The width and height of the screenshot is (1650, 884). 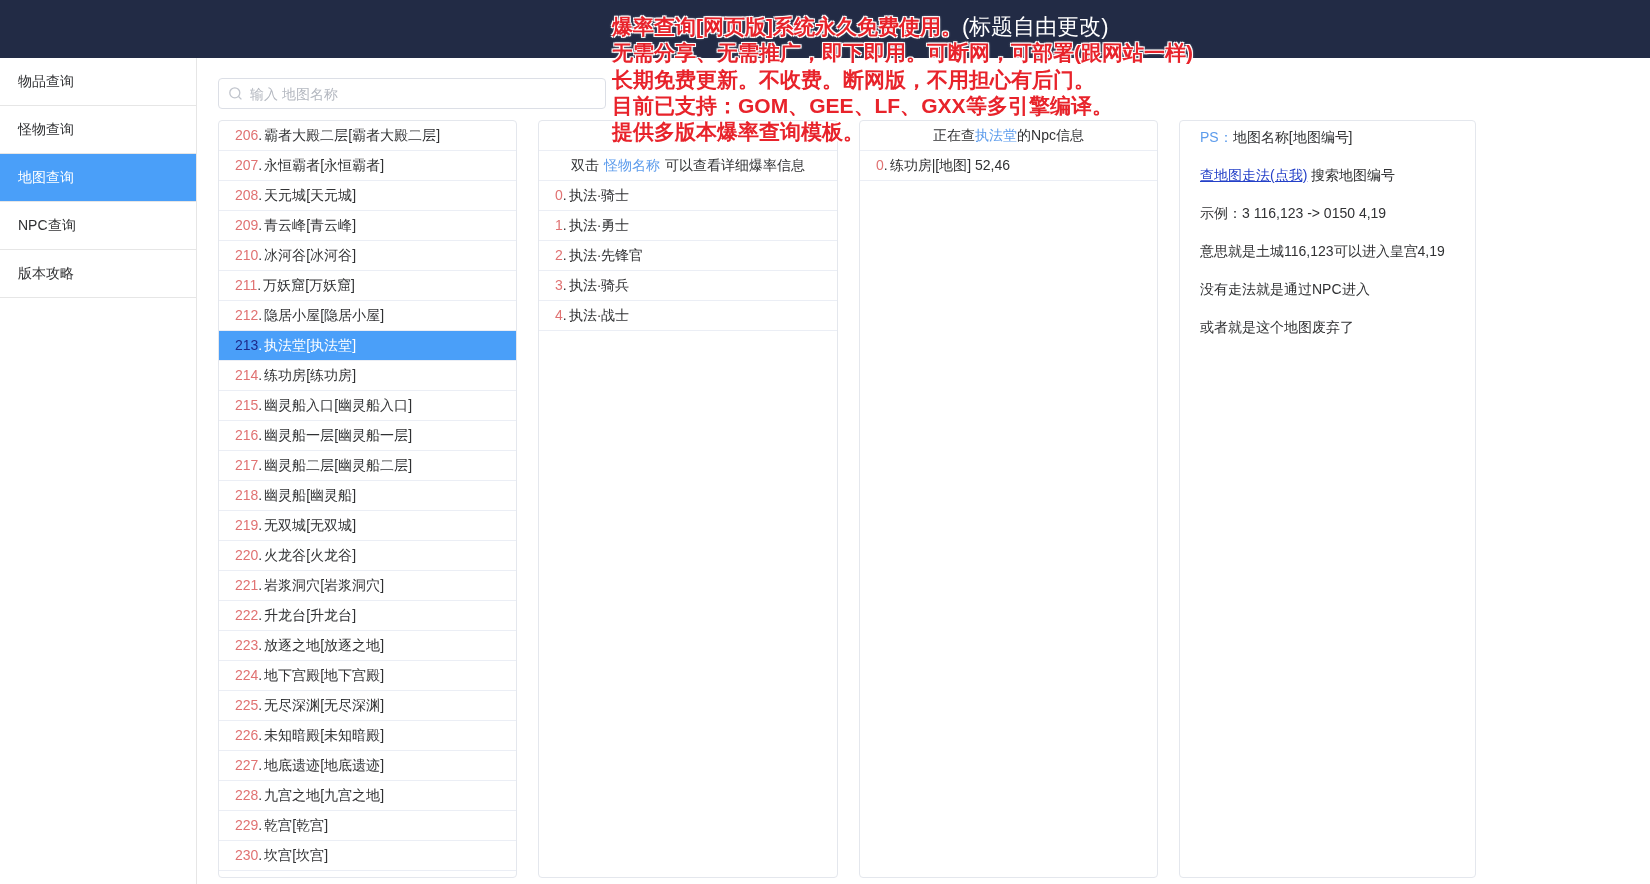 I want to click on monster-list-item: 2.执法·先锋官, so click(x=688, y=256).